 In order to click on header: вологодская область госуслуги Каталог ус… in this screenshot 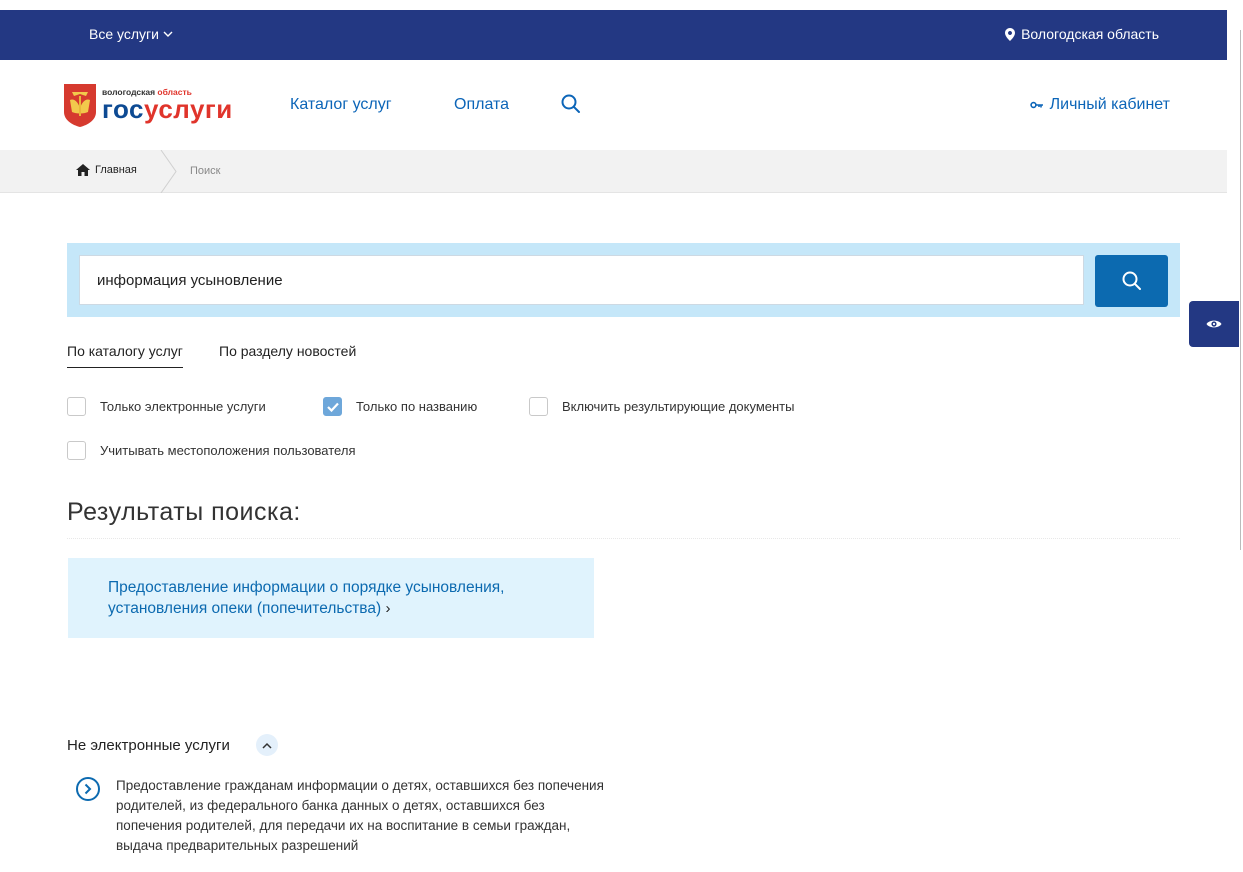, I will do `click(613, 105)`.